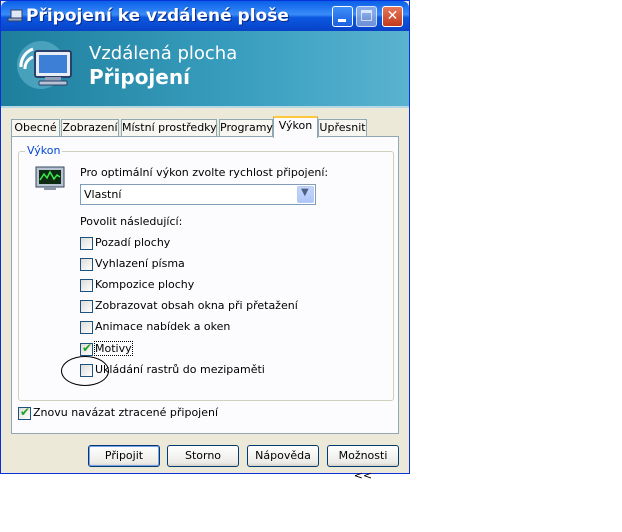 This screenshot has height=532, width=622. What do you see at coordinates (133, 242) in the screenshot?
I see `option-label: Pozadí plochy` at bounding box center [133, 242].